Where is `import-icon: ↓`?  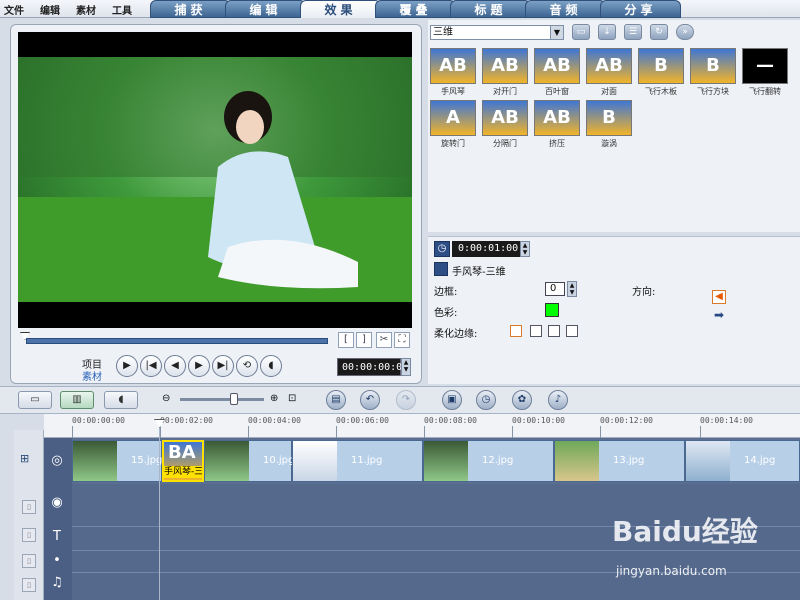
import-icon: ↓ is located at coordinates (607, 32).